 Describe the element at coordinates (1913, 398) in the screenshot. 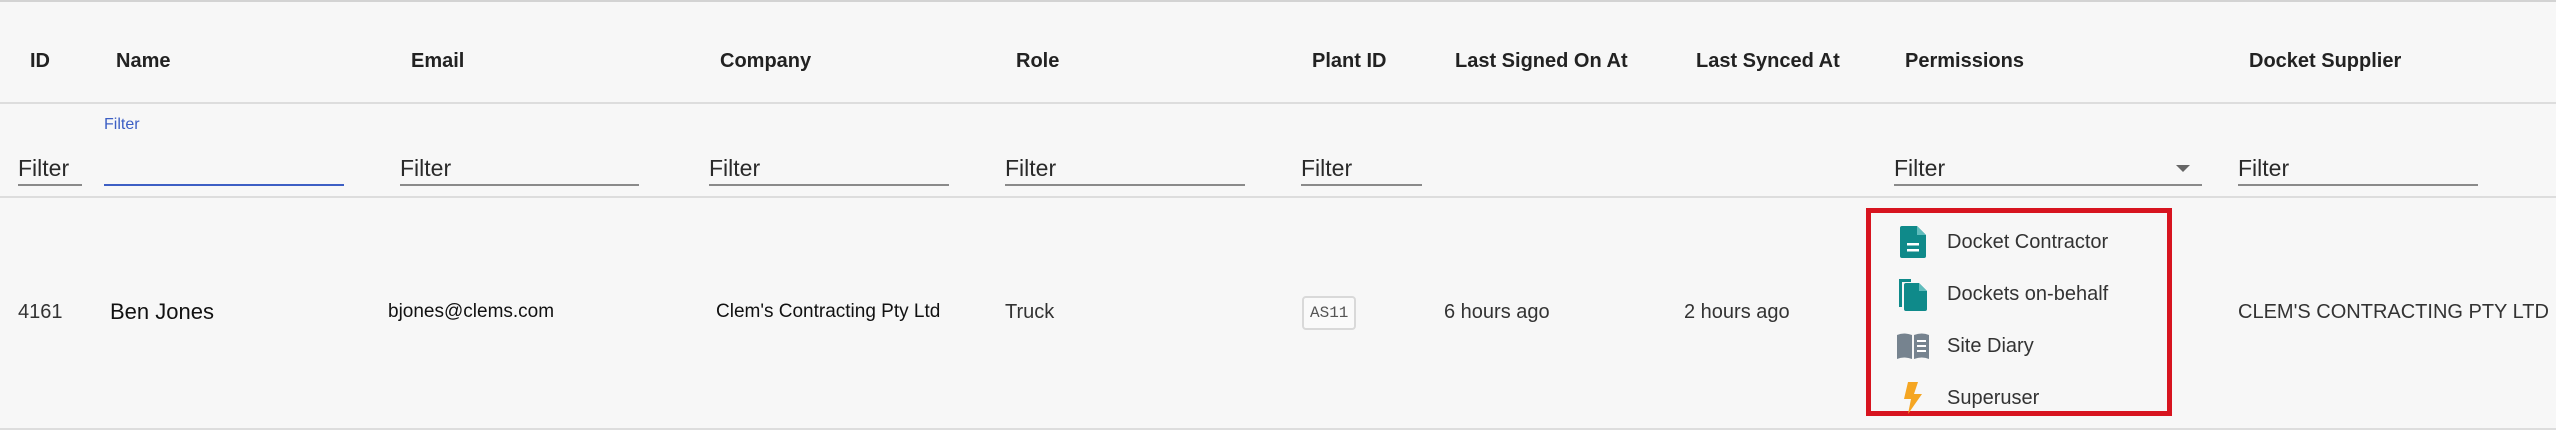

I see `lightning-icon` at that location.